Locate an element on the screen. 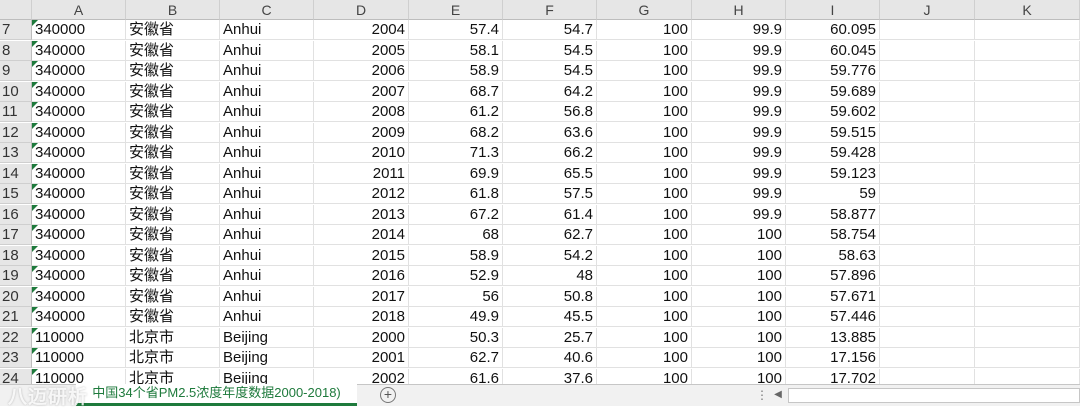  cell-d: 2010 is located at coordinates (361, 153).